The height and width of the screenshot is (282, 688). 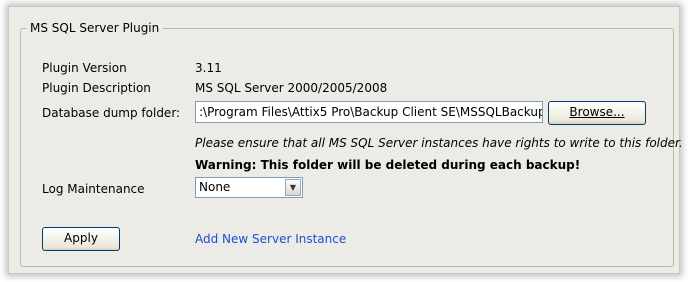 I want to click on add-server-instance-link: Add New Server Instance, so click(x=270, y=239).